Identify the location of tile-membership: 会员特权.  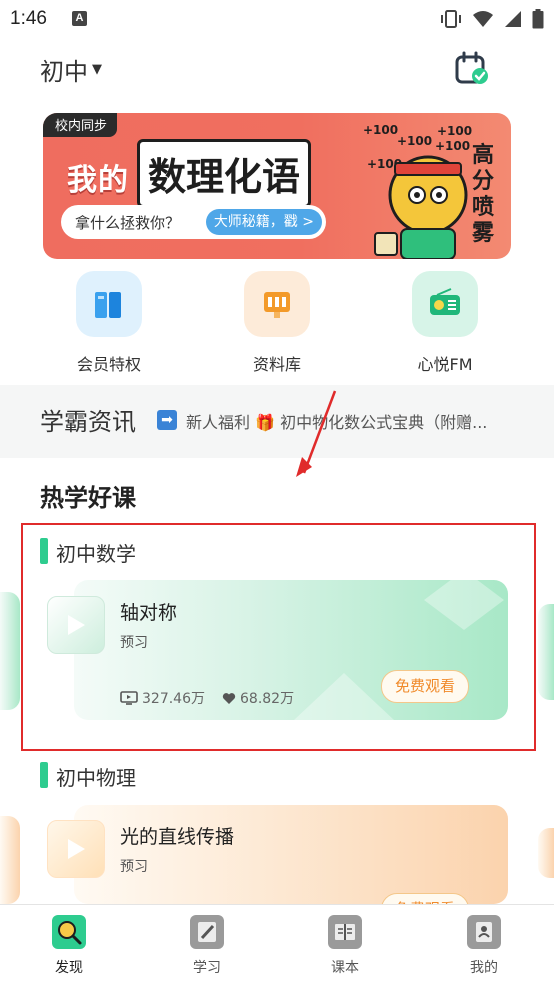
(109, 323).